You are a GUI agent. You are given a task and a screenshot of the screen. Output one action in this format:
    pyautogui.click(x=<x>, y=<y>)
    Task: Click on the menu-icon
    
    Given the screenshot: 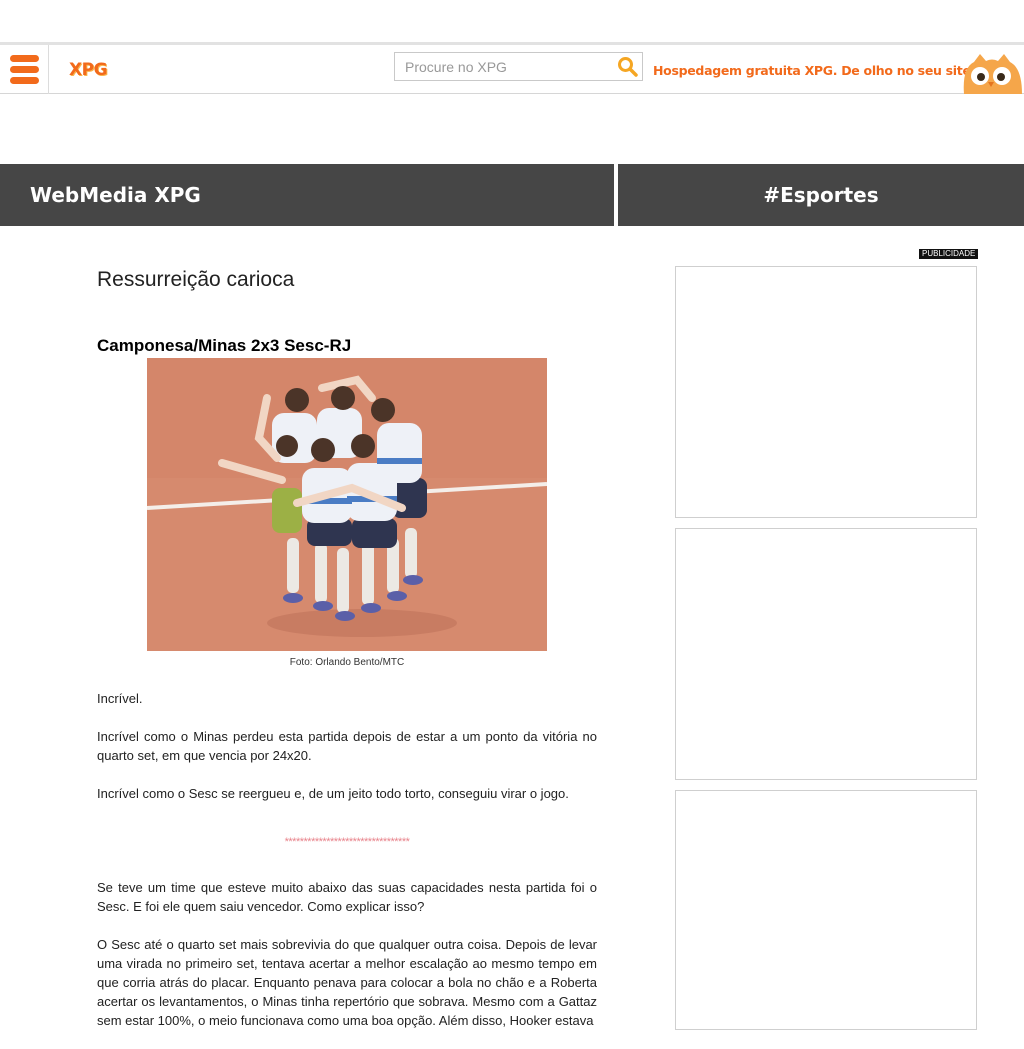 What is the action you would take?
    pyautogui.click(x=24, y=69)
    